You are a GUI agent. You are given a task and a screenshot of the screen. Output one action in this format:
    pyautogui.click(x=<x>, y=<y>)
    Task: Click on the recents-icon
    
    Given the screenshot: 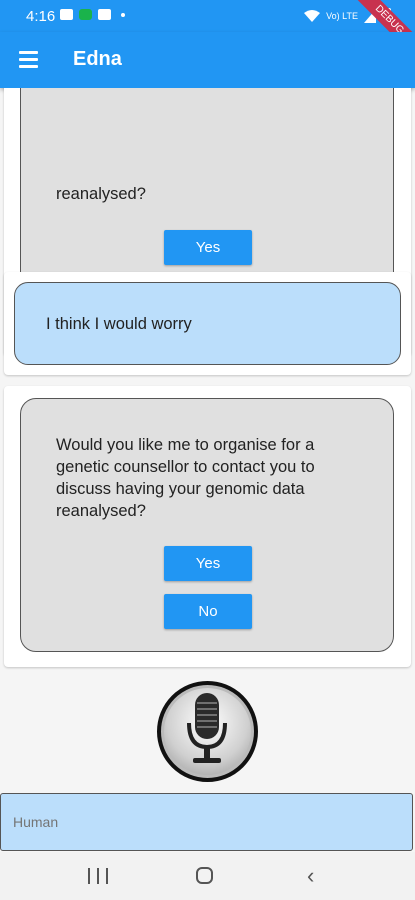 What is the action you would take?
    pyautogui.click(x=98, y=876)
    